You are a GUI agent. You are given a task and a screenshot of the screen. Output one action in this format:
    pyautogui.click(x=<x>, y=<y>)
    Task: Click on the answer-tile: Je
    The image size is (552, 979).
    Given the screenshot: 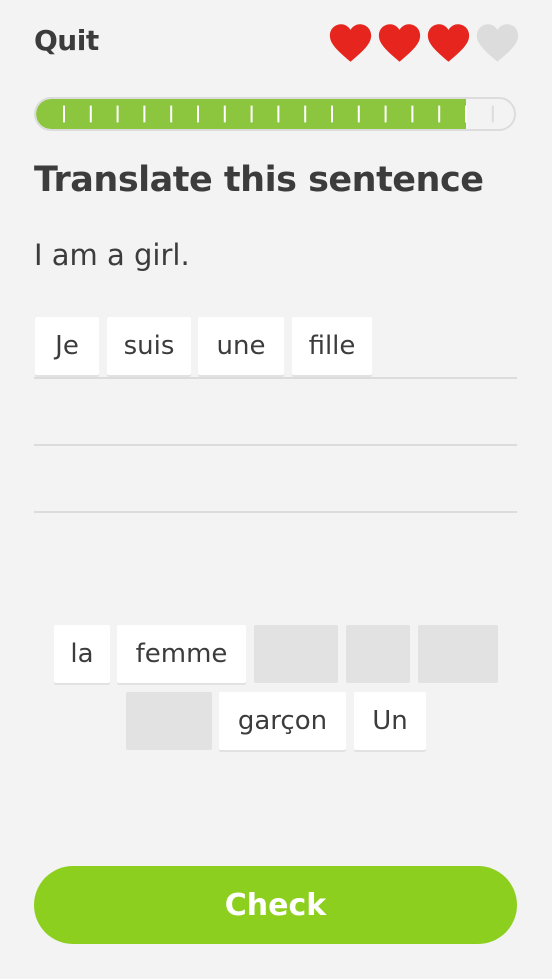 What is the action you would take?
    pyautogui.click(x=67, y=346)
    